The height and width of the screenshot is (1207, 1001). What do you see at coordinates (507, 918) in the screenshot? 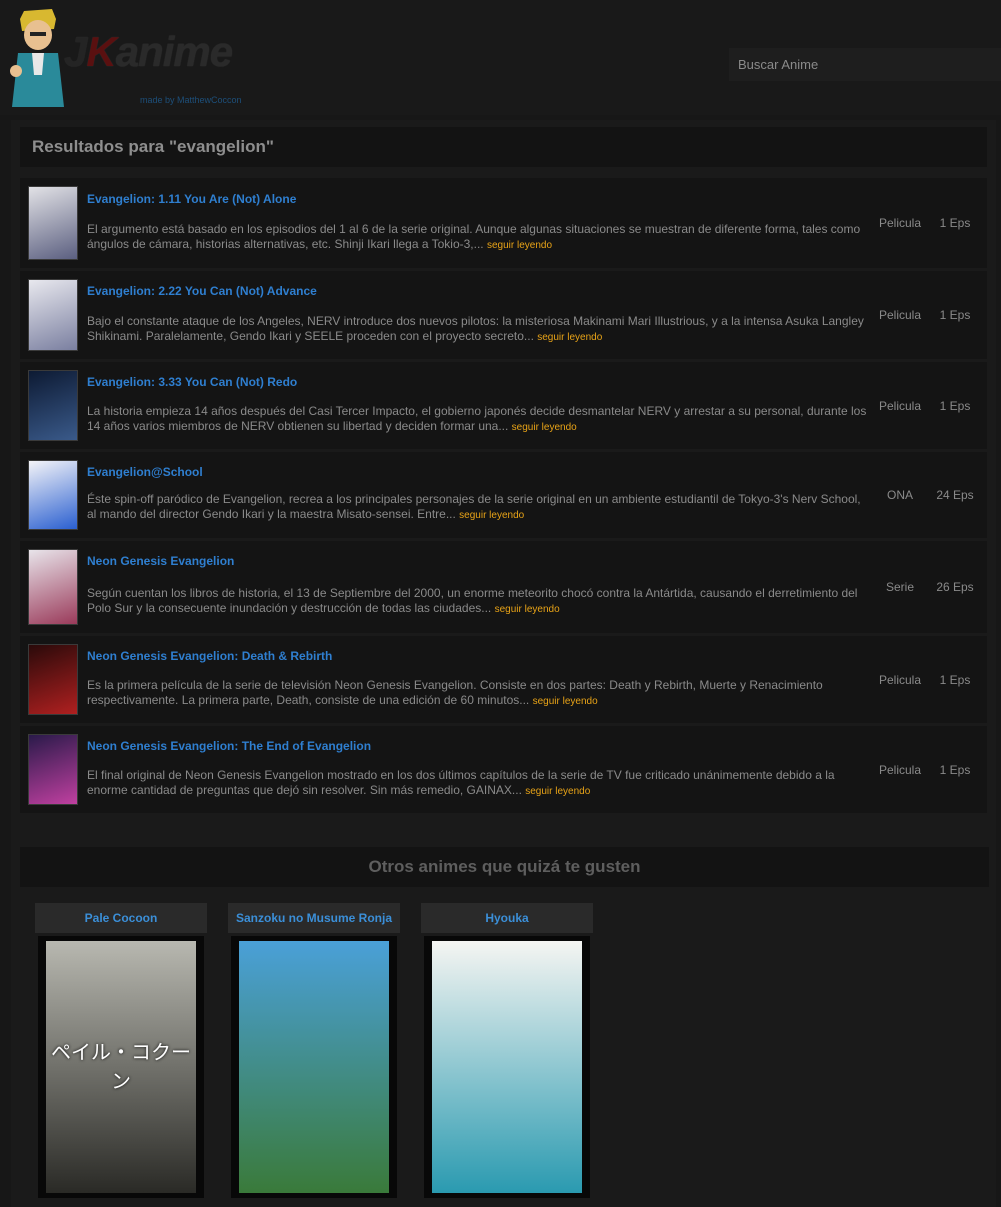
I see `recommend-card-title: Hyouka` at bounding box center [507, 918].